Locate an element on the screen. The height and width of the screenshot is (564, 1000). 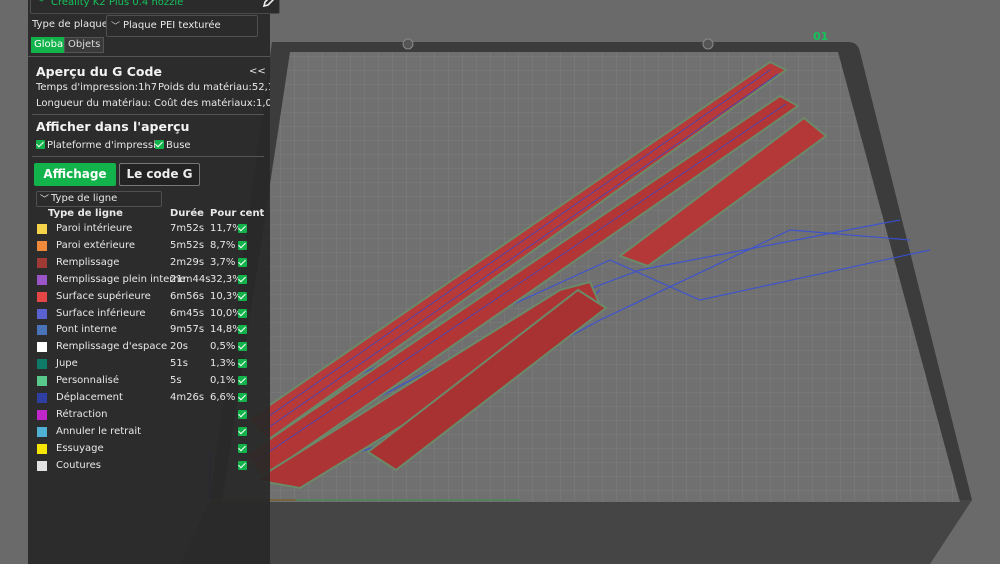
edit-printer-button is located at coordinates (270, 5).